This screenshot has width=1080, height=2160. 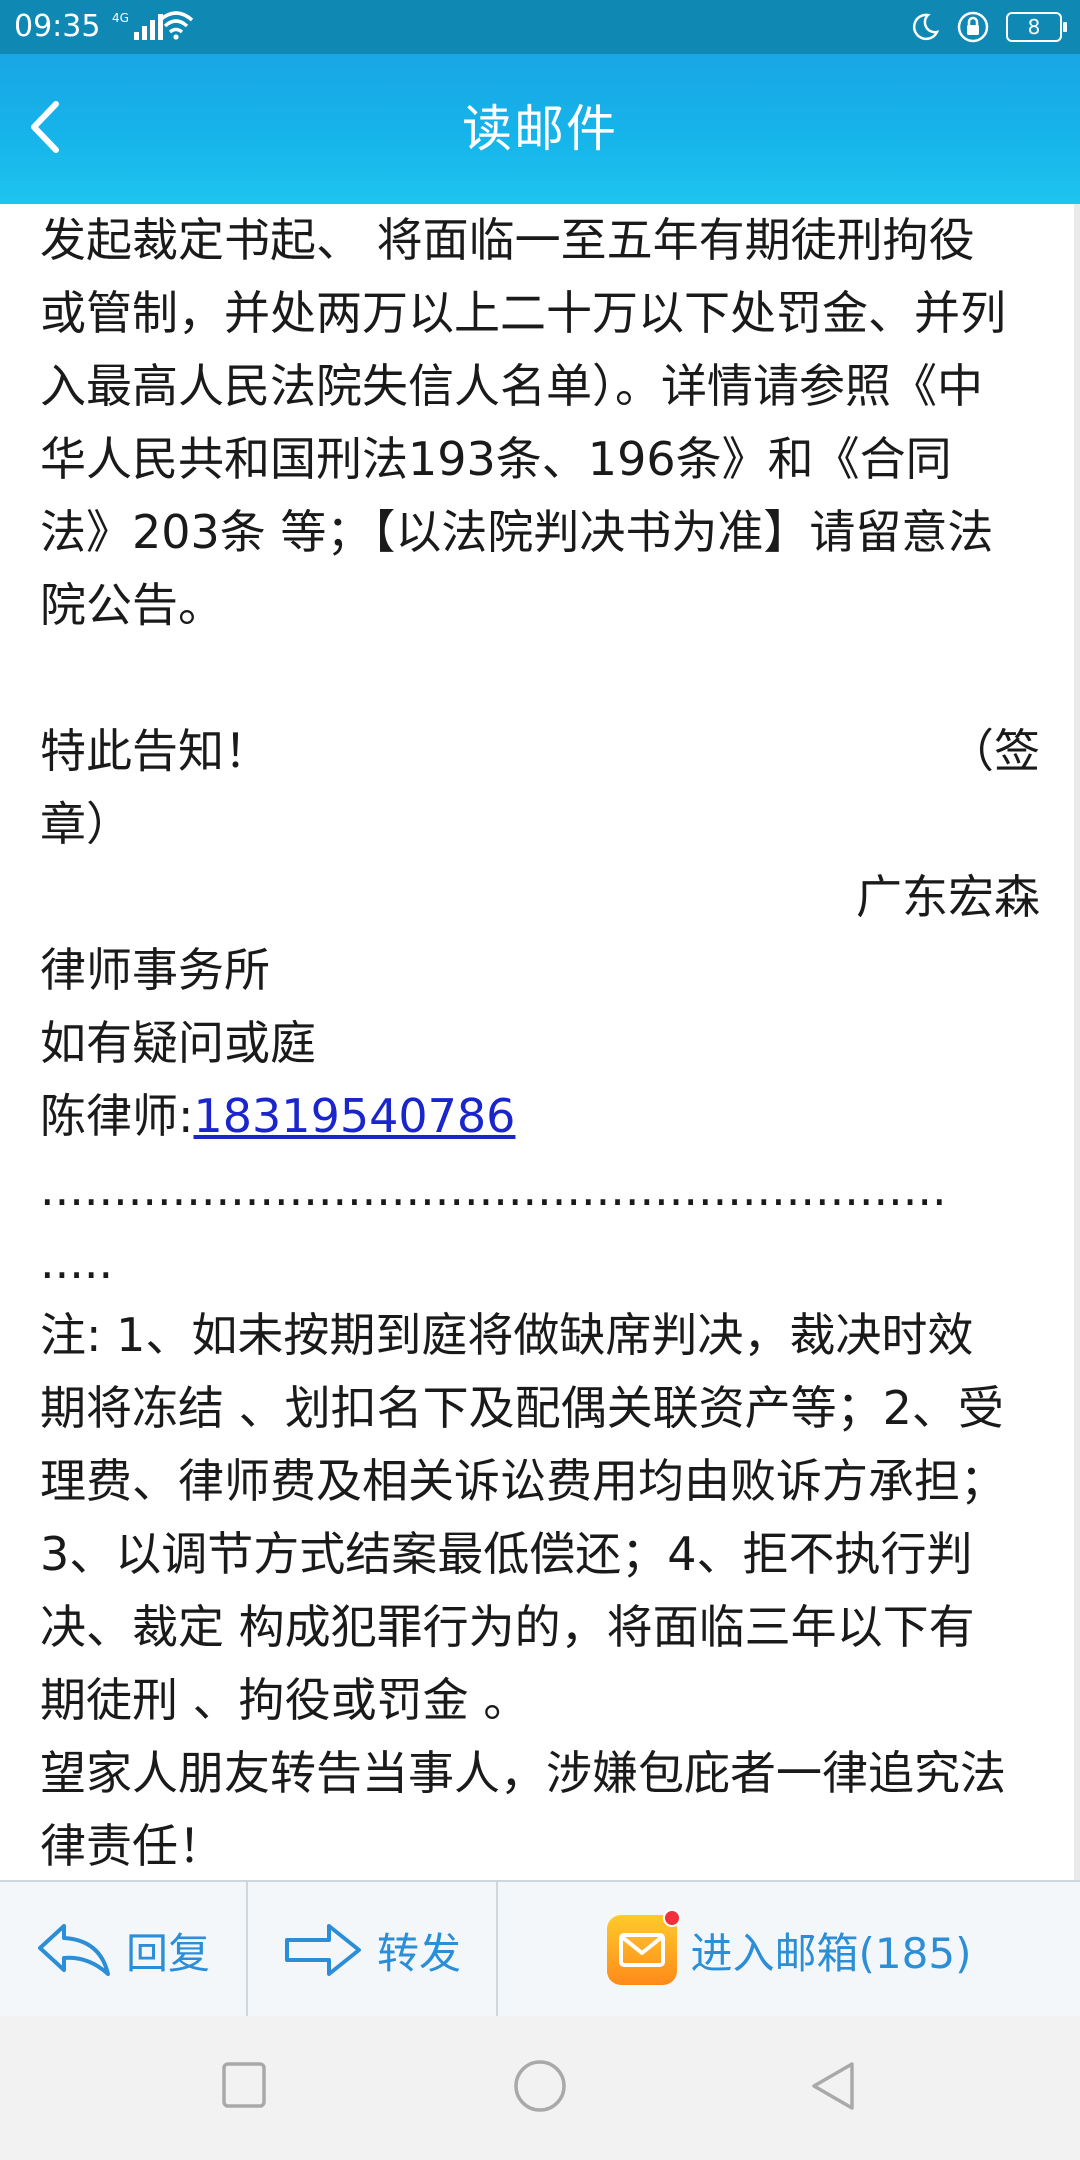 What do you see at coordinates (507, 240) in the screenshot?
I see `body-line-1: 发起裁定书起、 将面临一至五年有期徒刑拘役` at bounding box center [507, 240].